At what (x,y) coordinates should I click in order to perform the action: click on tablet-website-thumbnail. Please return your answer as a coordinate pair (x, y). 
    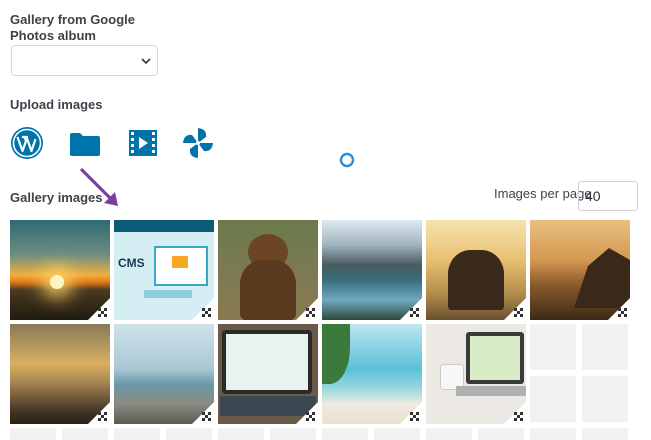
    Looking at the image, I should click on (268, 374).